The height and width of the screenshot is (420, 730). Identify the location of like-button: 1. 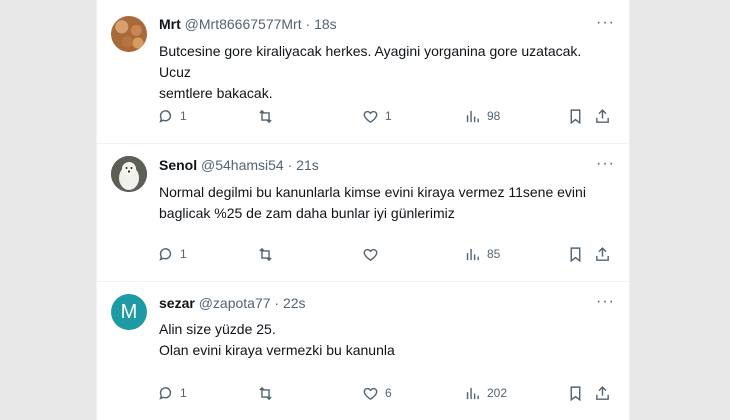
(377, 116).